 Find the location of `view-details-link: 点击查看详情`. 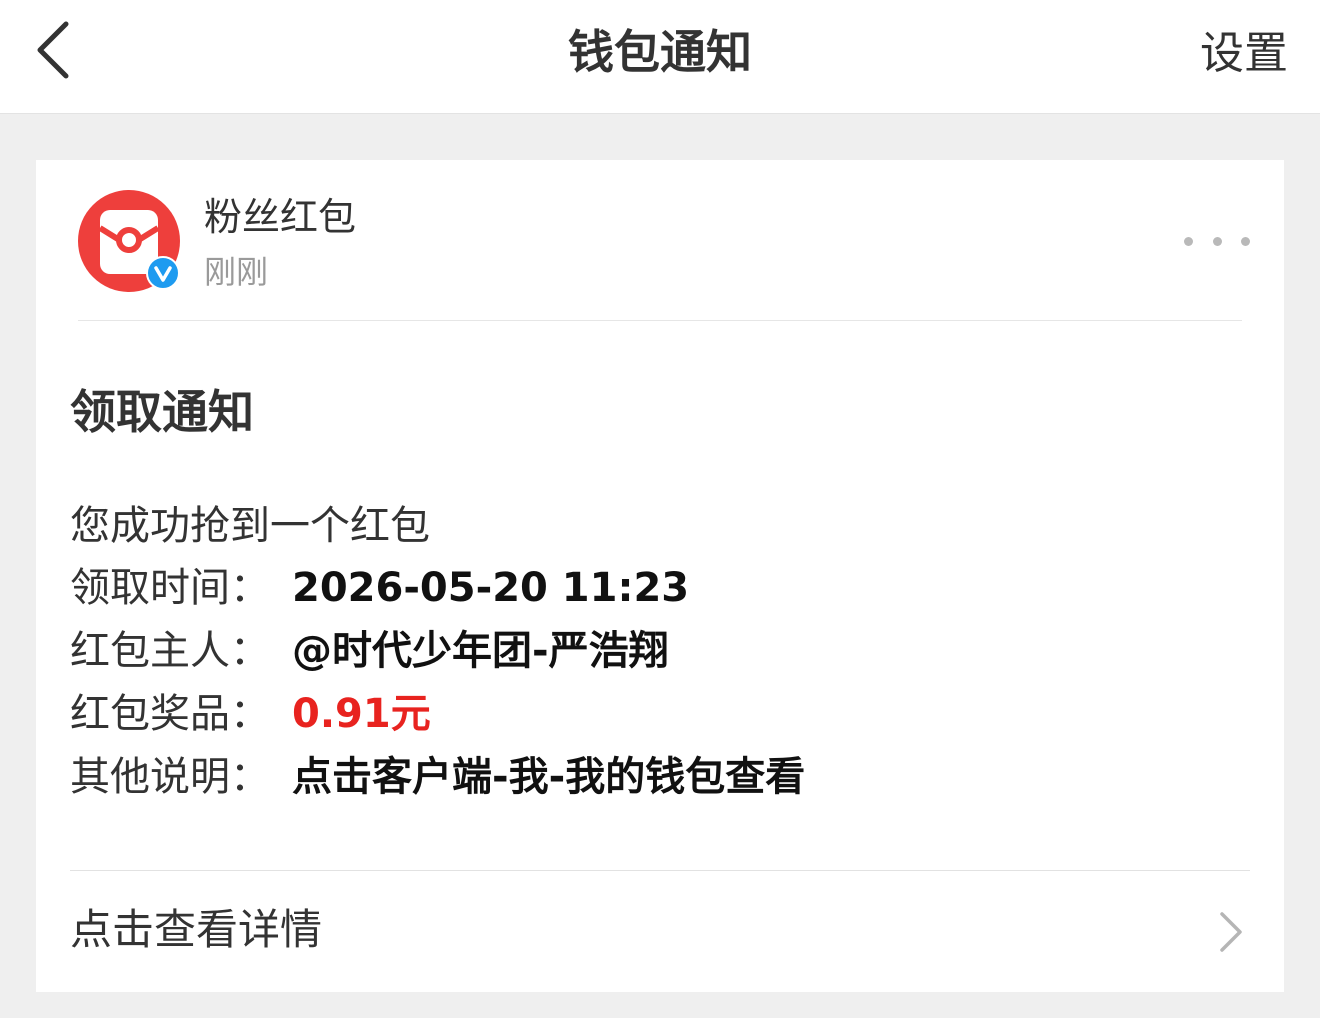

view-details-link: 点击查看详情 is located at coordinates (660, 932).